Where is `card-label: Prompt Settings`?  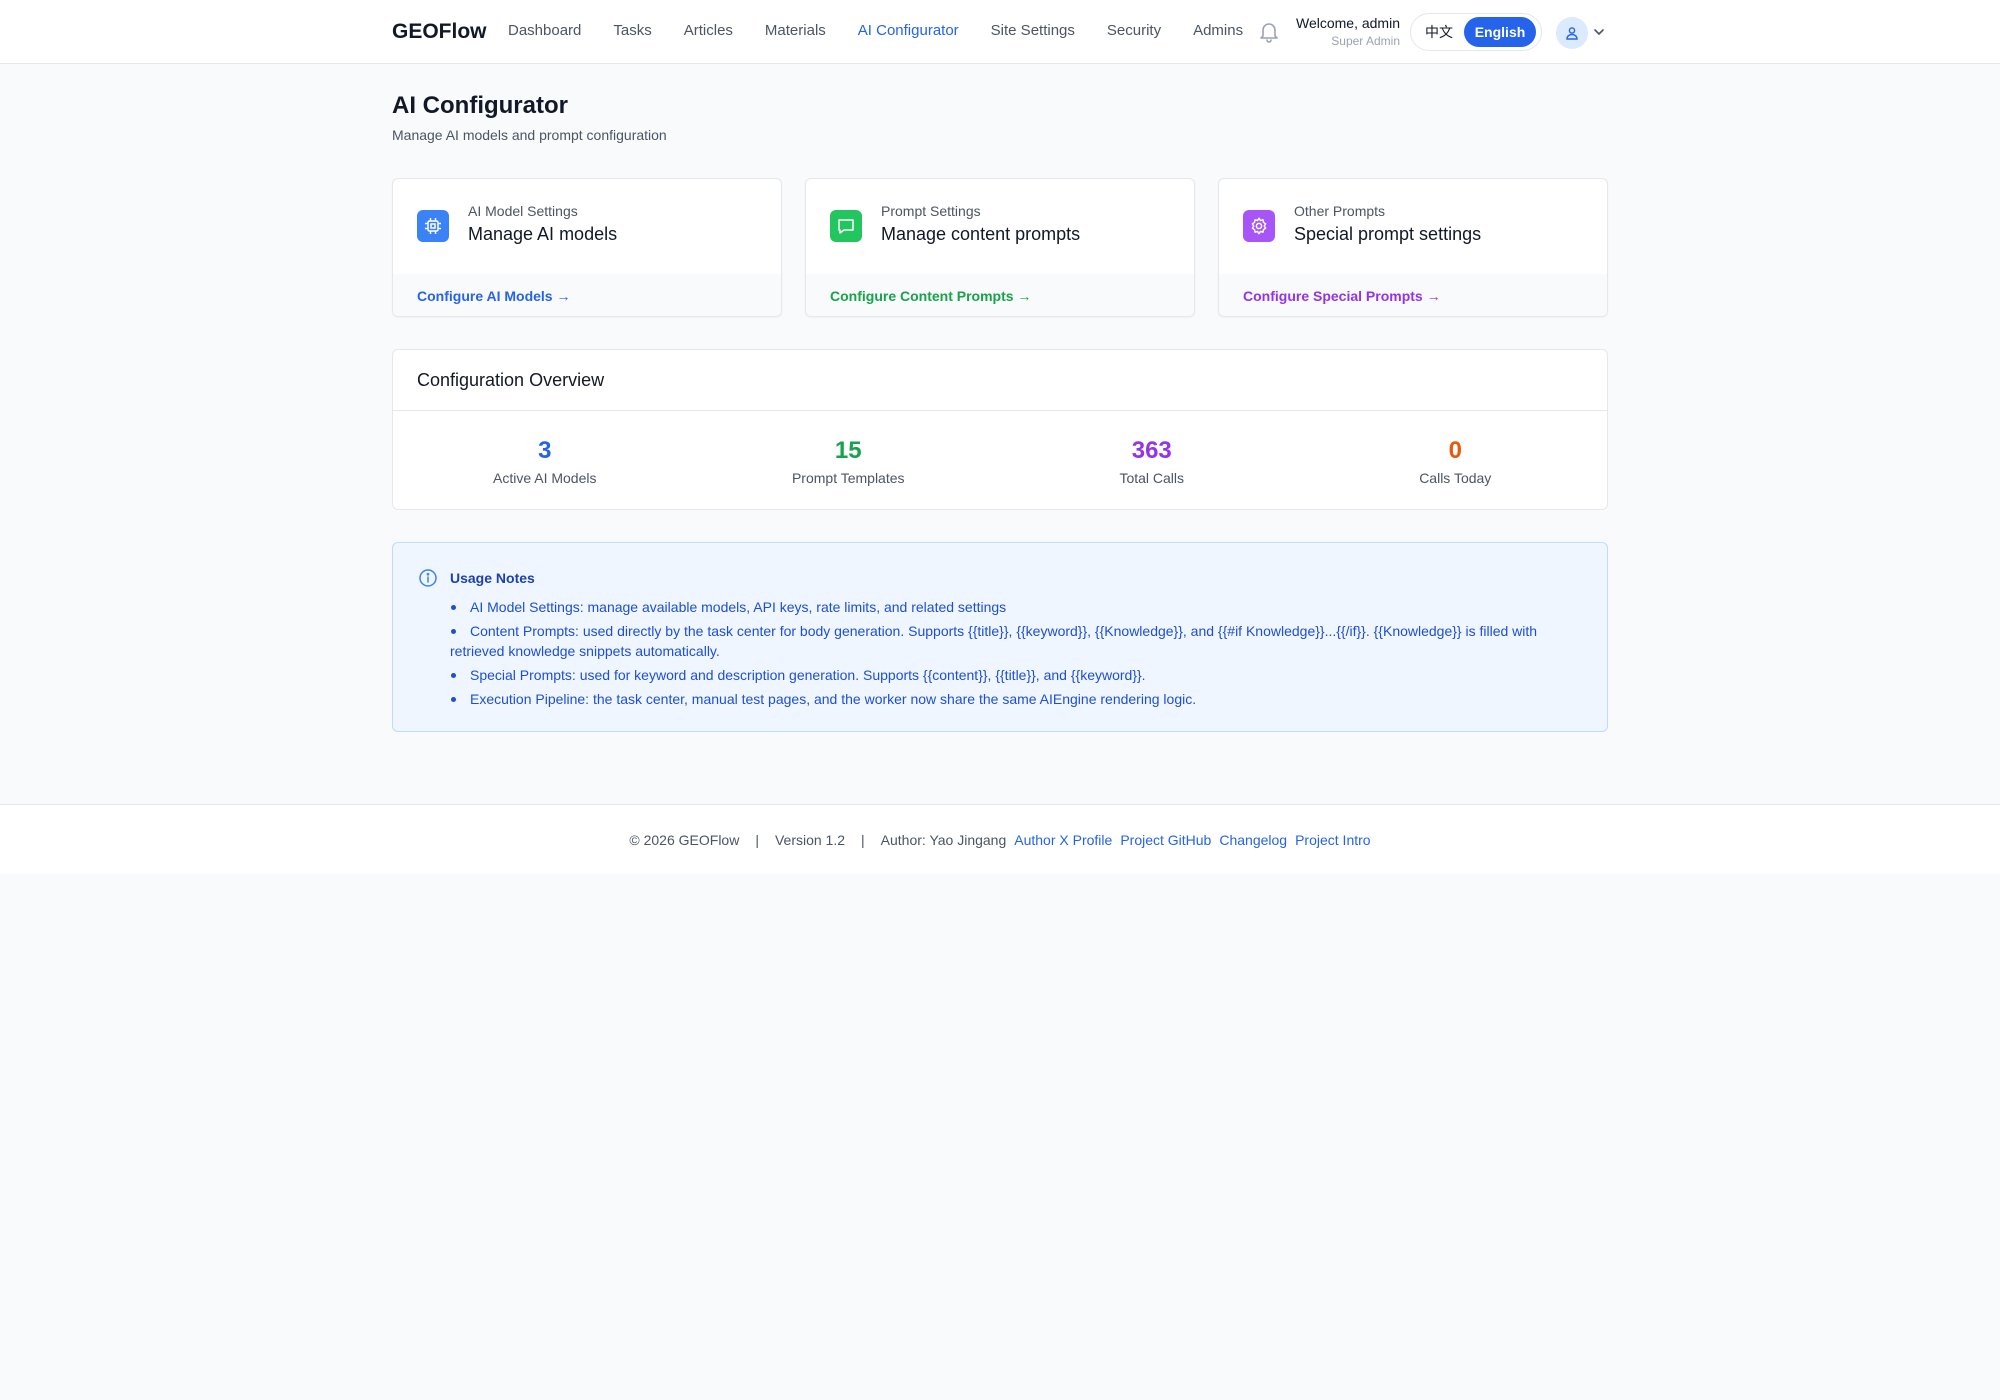
card-label: Prompt Settings is located at coordinates (931, 211).